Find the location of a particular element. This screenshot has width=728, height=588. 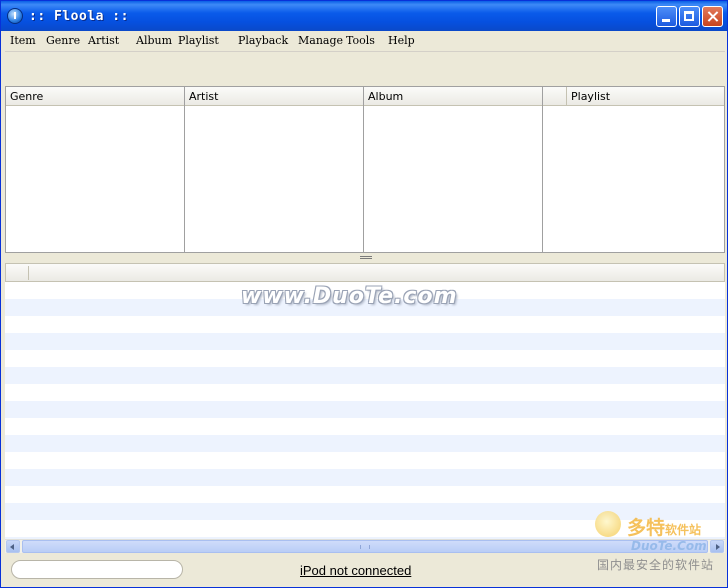

playlist-pane: Playlist is located at coordinates (633, 169).